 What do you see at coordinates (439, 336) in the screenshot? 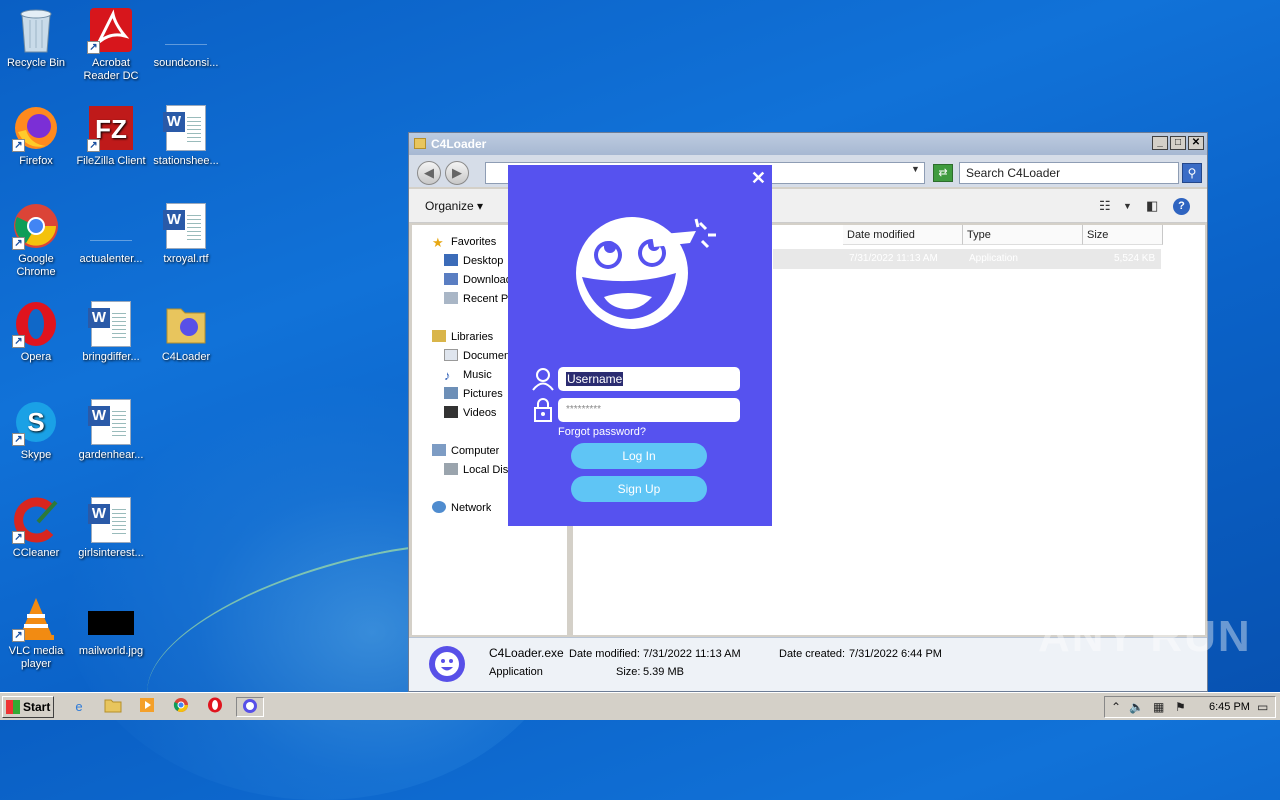
I see `libraries-icon` at bounding box center [439, 336].